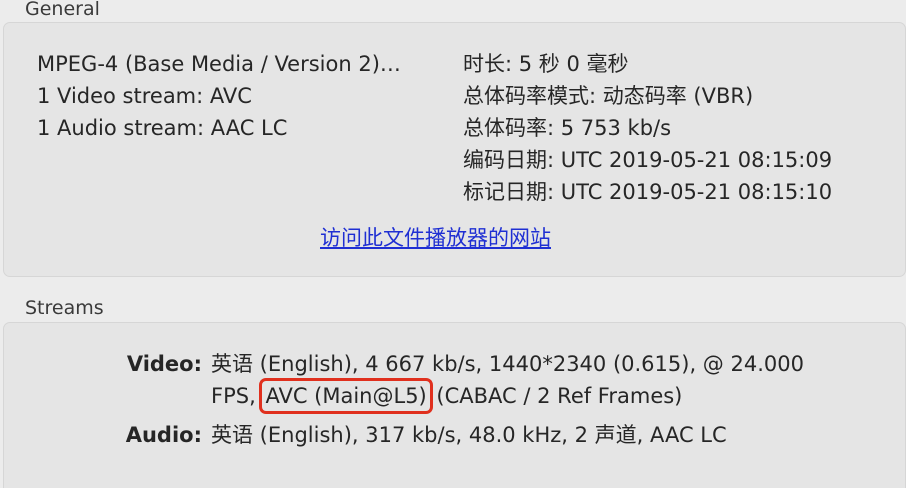 This screenshot has width=906, height=488. I want to click on overall-bitrate-line: 总体码率: 5 753 kb/s, so click(567, 128).